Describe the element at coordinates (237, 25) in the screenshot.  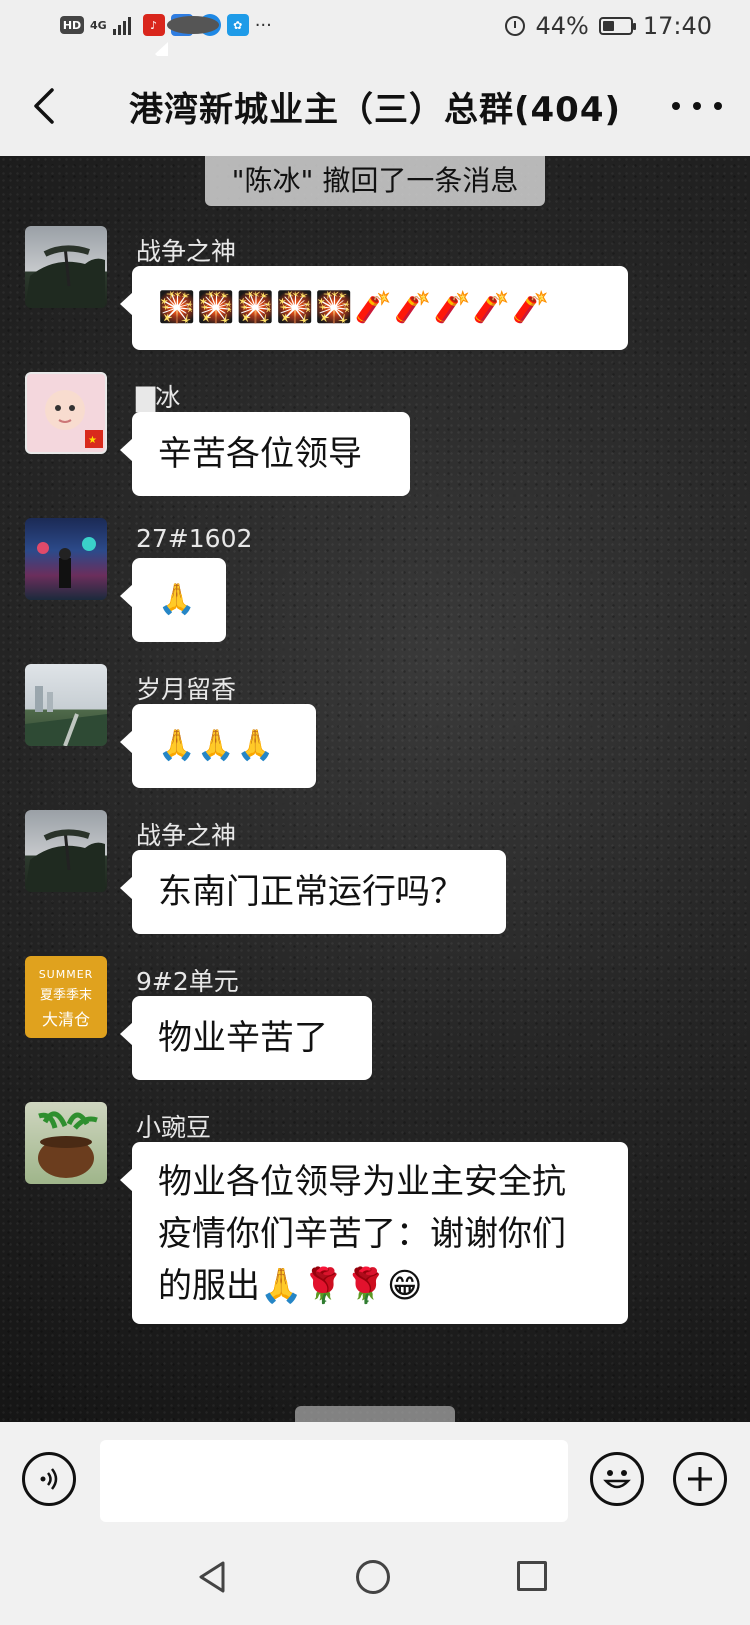
I see `weibo-app-icon: ✿` at that location.